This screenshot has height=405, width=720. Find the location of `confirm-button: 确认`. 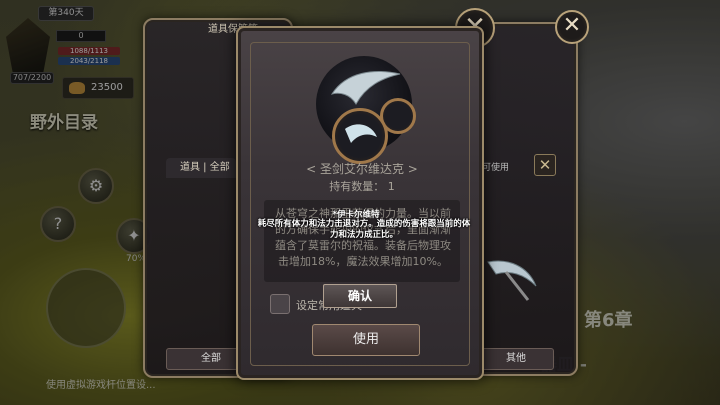

confirm-button: 确认 is located at coordinates (360, 296).